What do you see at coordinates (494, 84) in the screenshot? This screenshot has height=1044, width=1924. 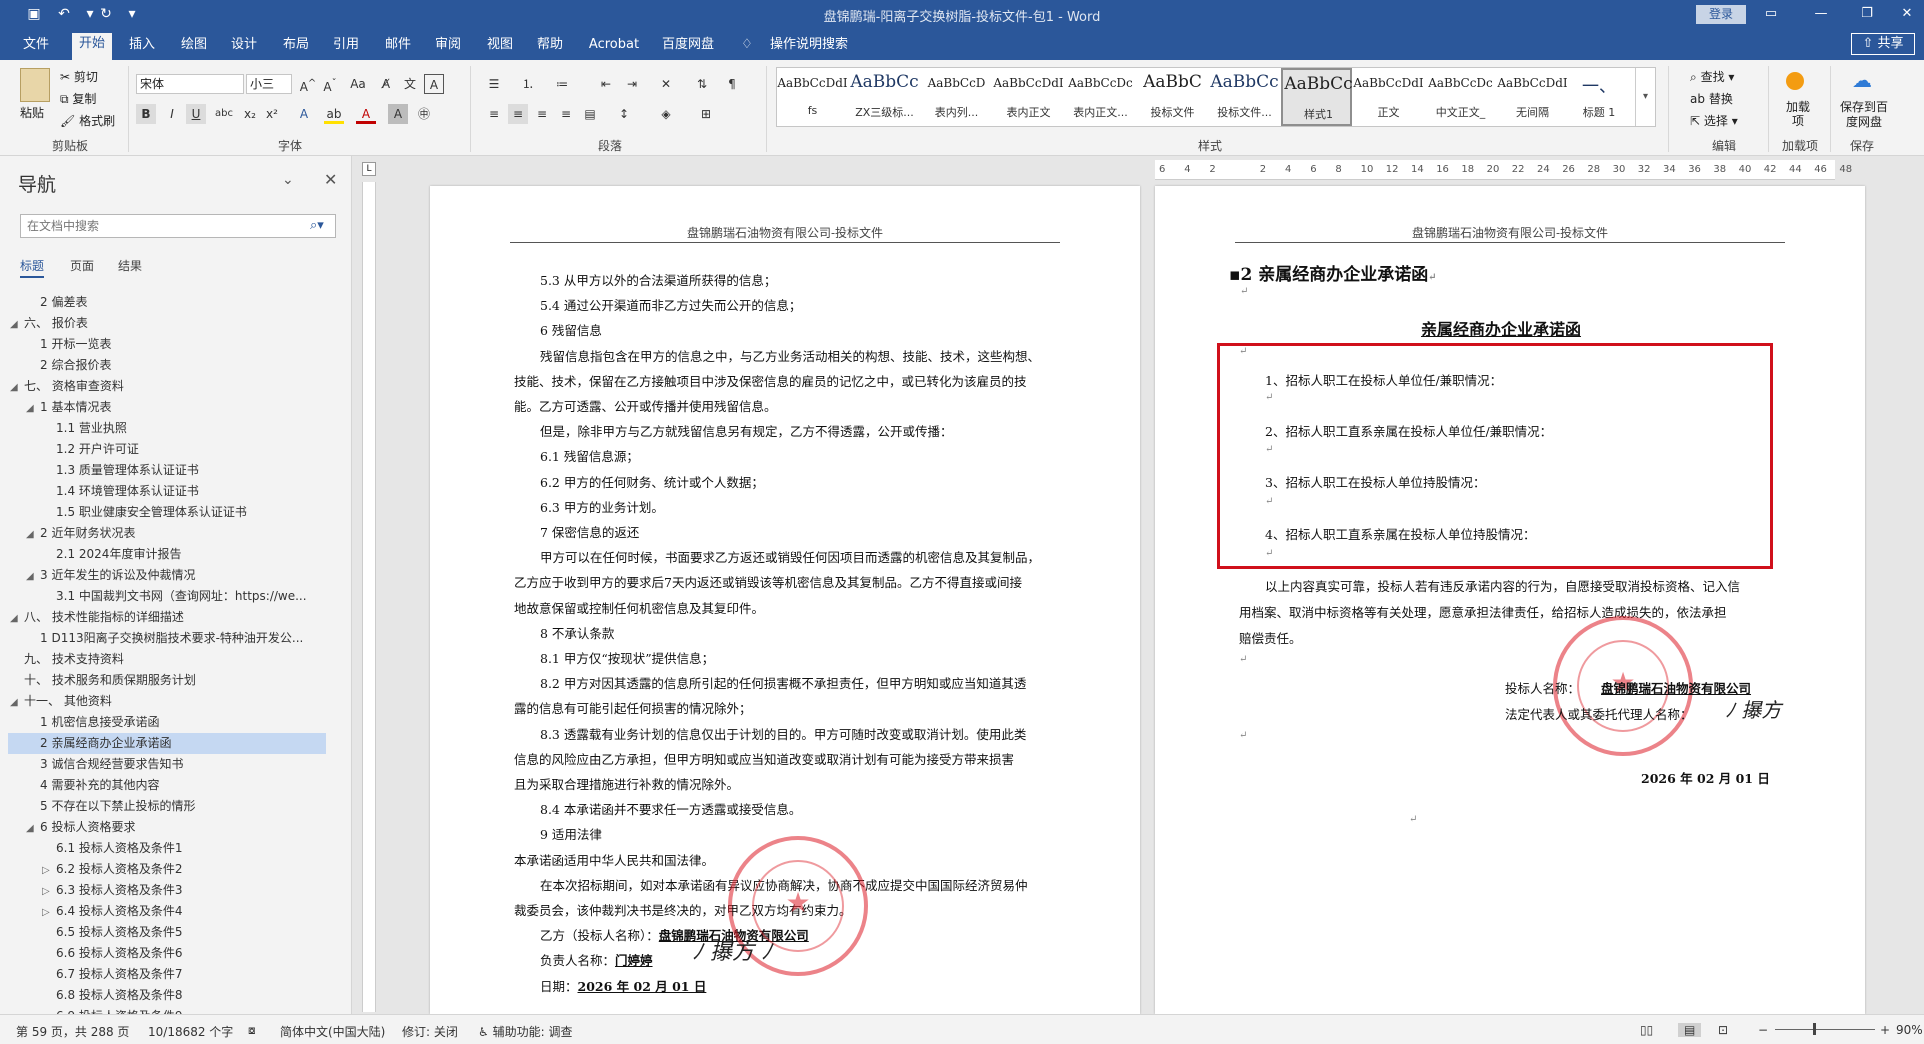 I see `bullets-icon: ☰` at bounding box center [494, 84].